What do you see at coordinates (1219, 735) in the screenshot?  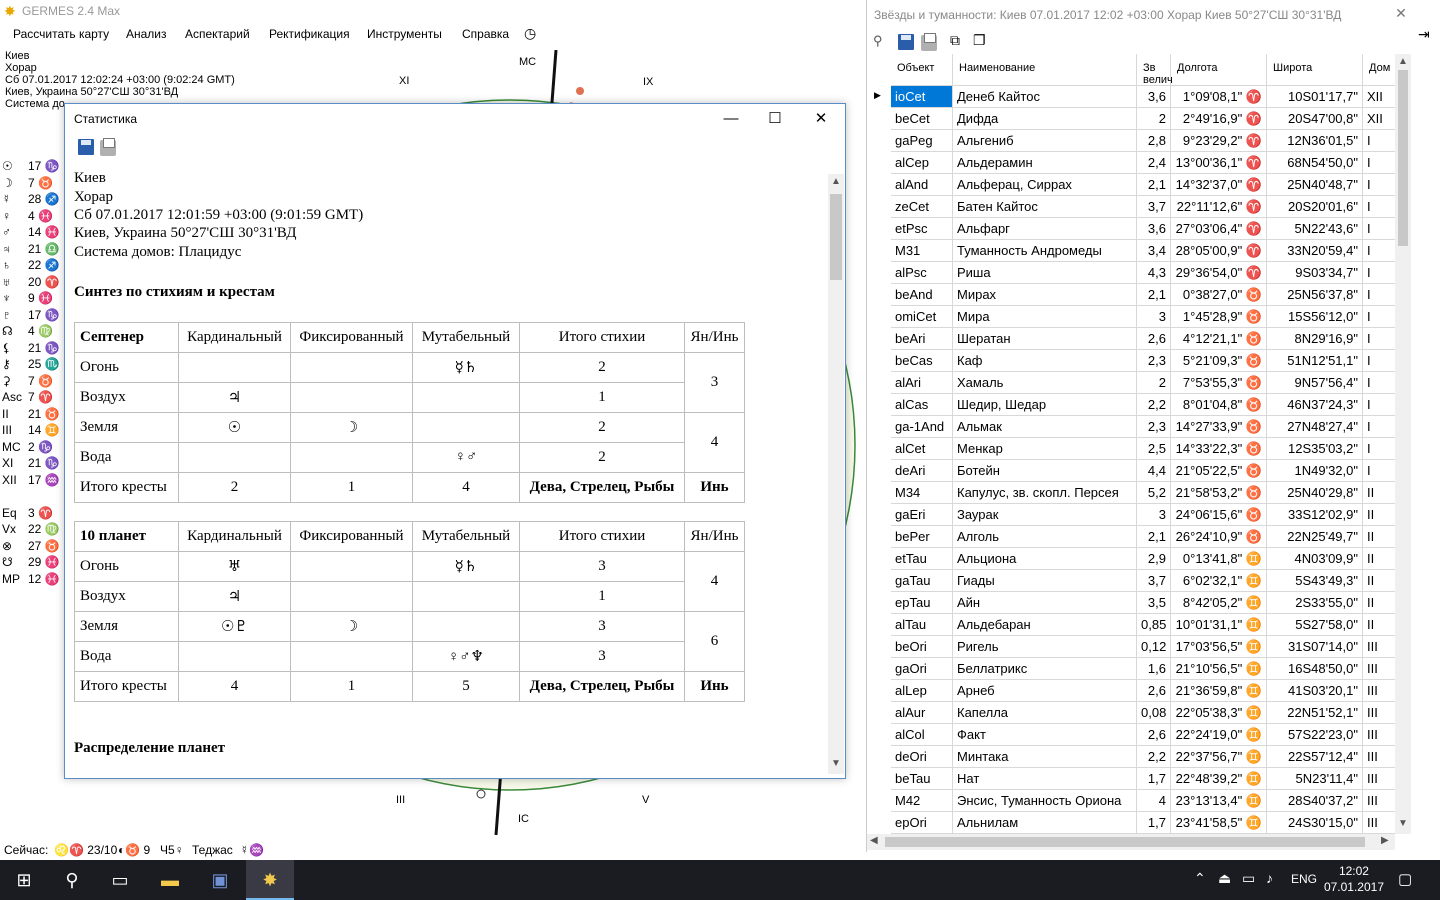 I see `star-longitude-cell: 22°24'19,0" ♊` at bounding box center [1219, 735].